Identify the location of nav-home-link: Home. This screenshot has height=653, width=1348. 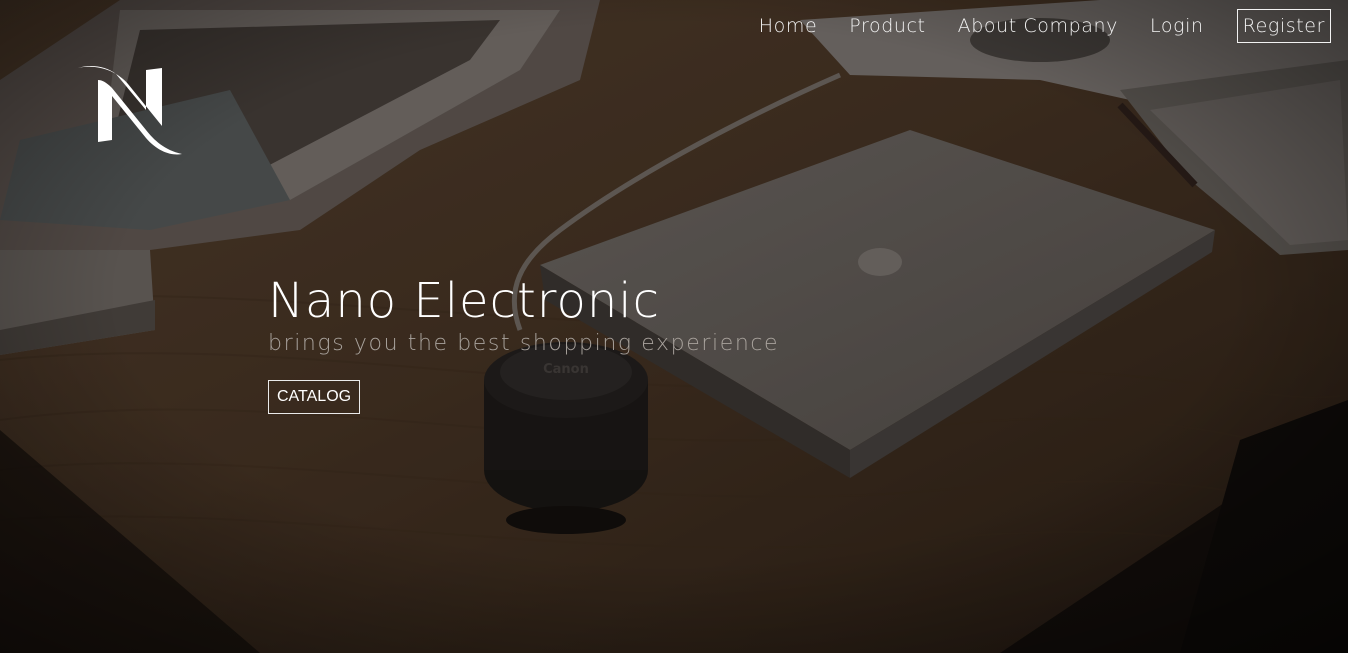
(788, 26).